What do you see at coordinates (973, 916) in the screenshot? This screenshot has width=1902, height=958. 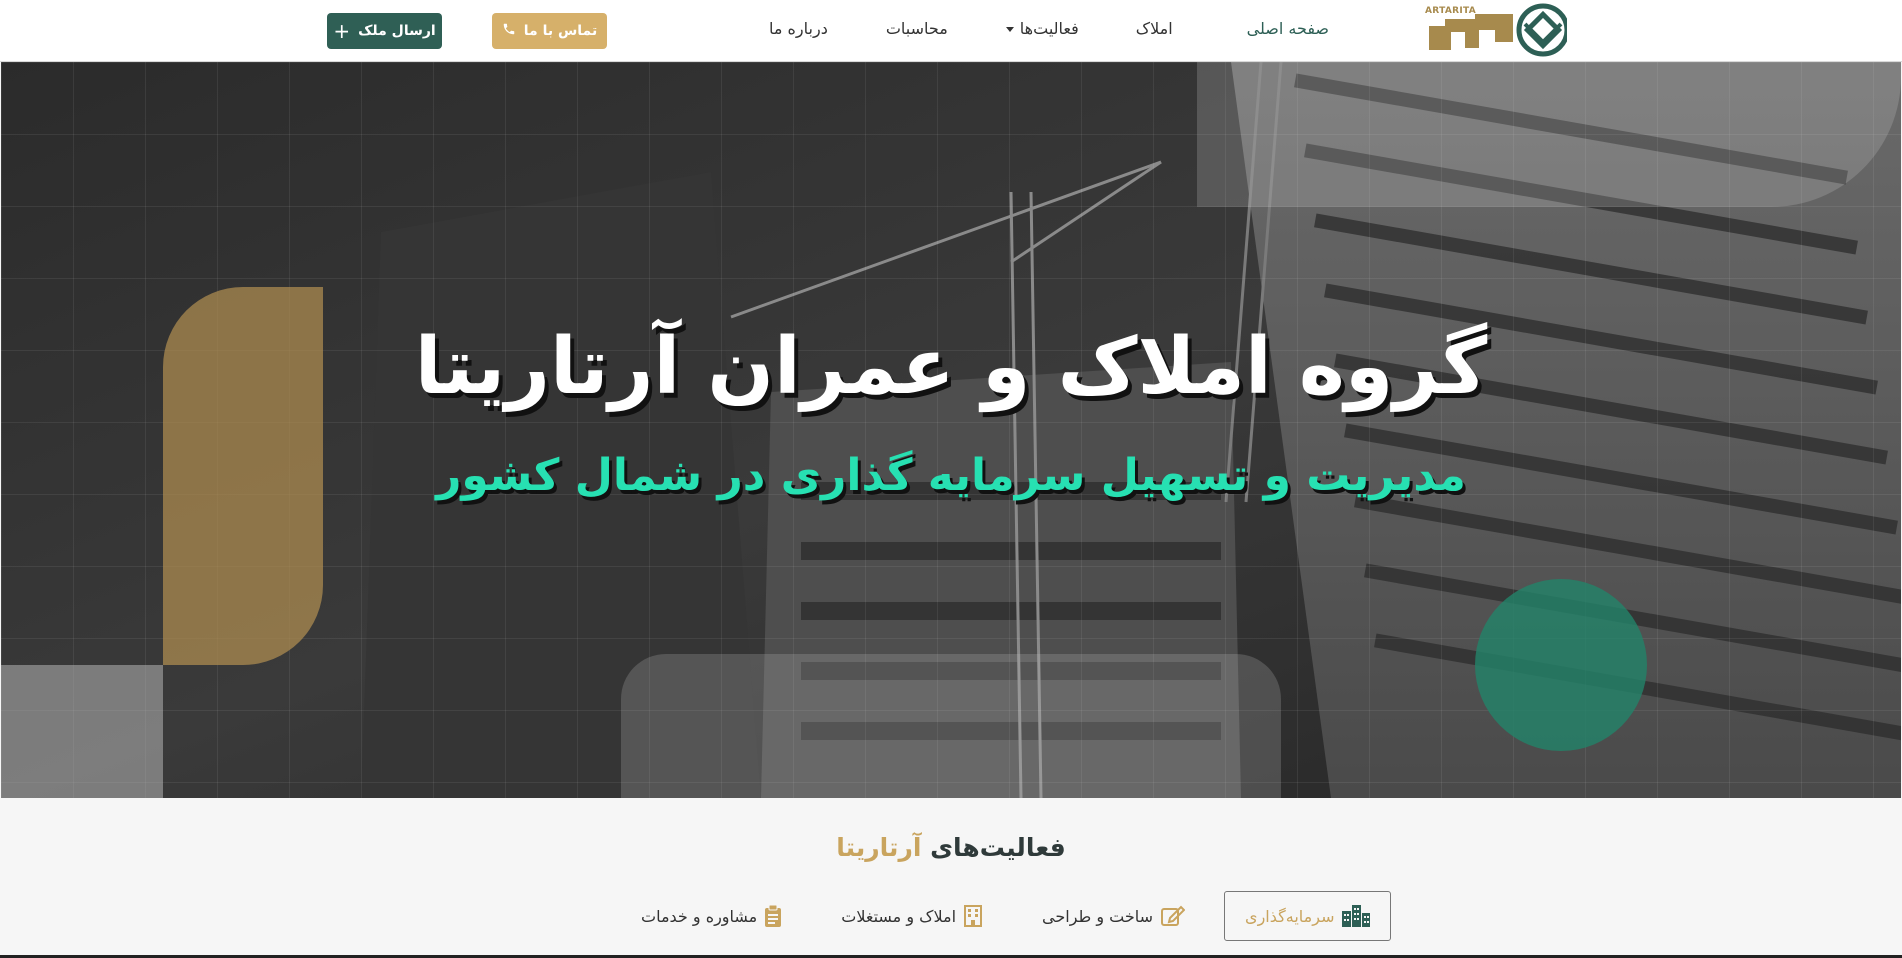 I see `office-building-icon` at bounding box center [973, 916].